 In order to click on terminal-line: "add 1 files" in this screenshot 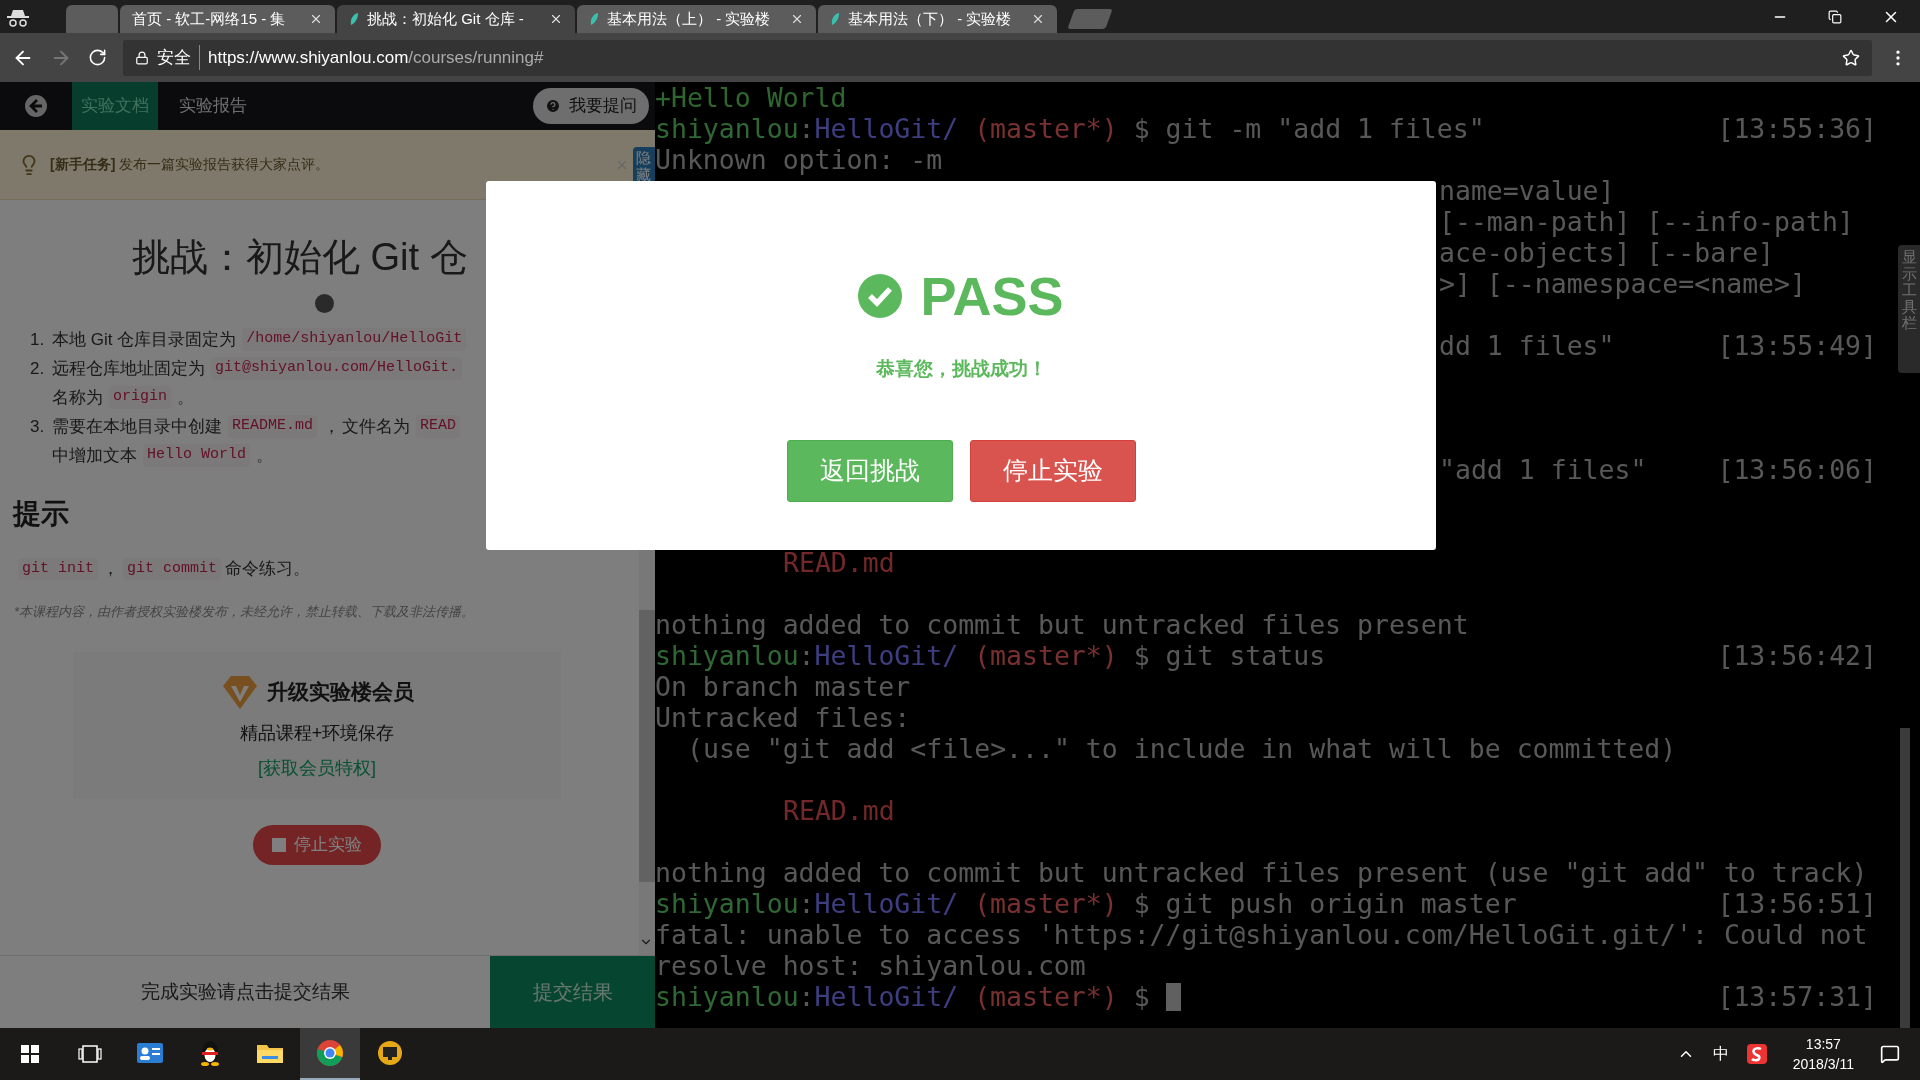, I will do `click(1543, 469)`.